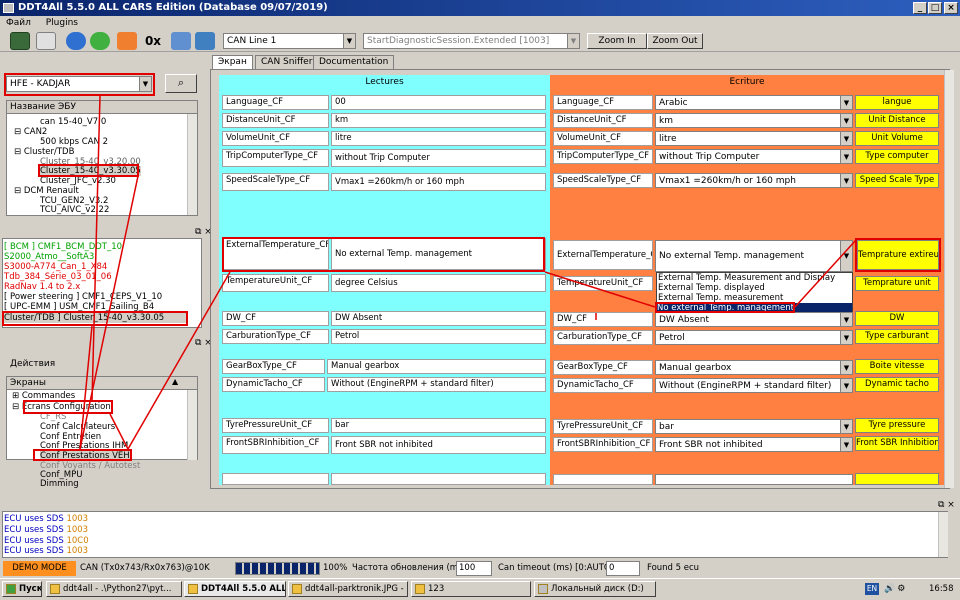  Describe the element at coordinates (145, 568) in the screenshot. I see `can-status: CAN (Tx0x743/Rx0x763)@10K` at that location.